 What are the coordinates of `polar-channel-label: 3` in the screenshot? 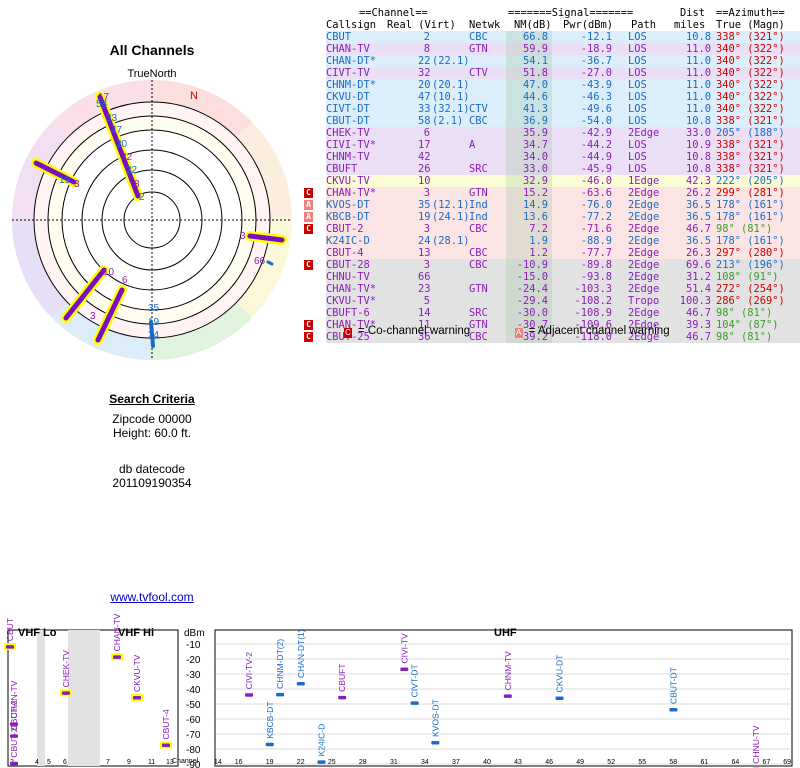 It's located at (77, 184).